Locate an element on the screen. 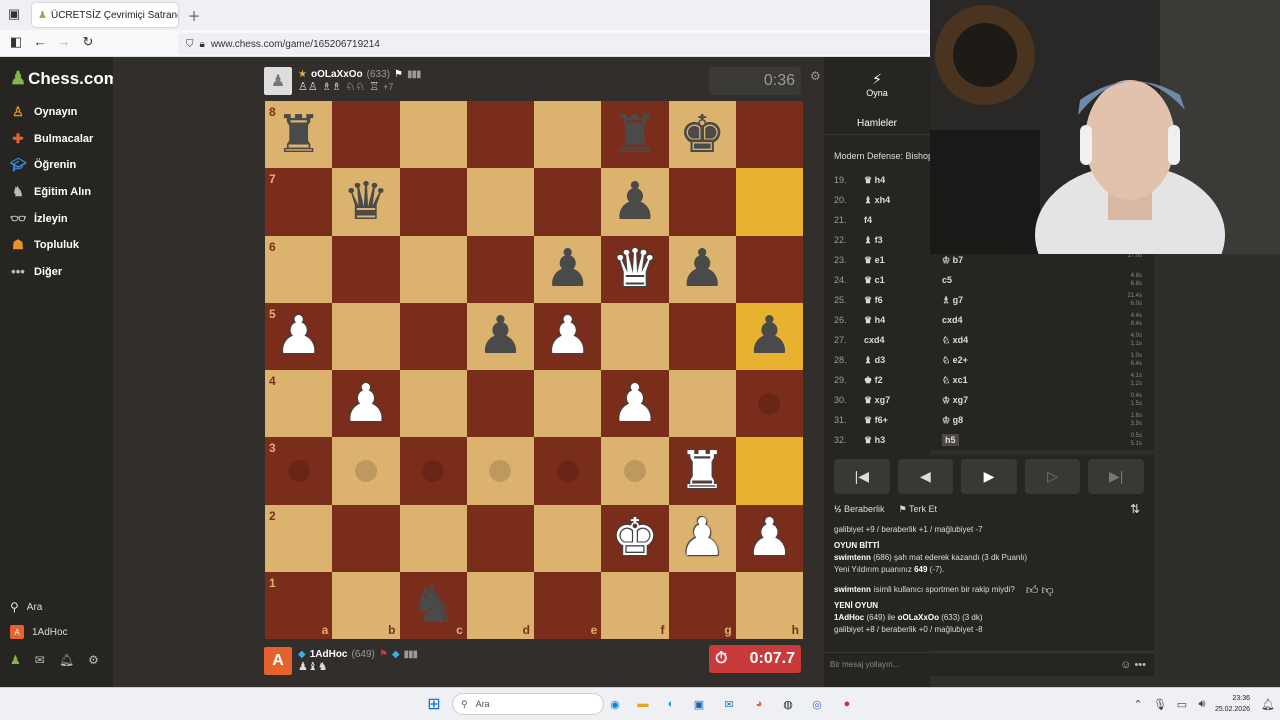 This screenshot has height=720, width=1280. bell-icon: 🔔︎ is located at coordinates (66, 660).